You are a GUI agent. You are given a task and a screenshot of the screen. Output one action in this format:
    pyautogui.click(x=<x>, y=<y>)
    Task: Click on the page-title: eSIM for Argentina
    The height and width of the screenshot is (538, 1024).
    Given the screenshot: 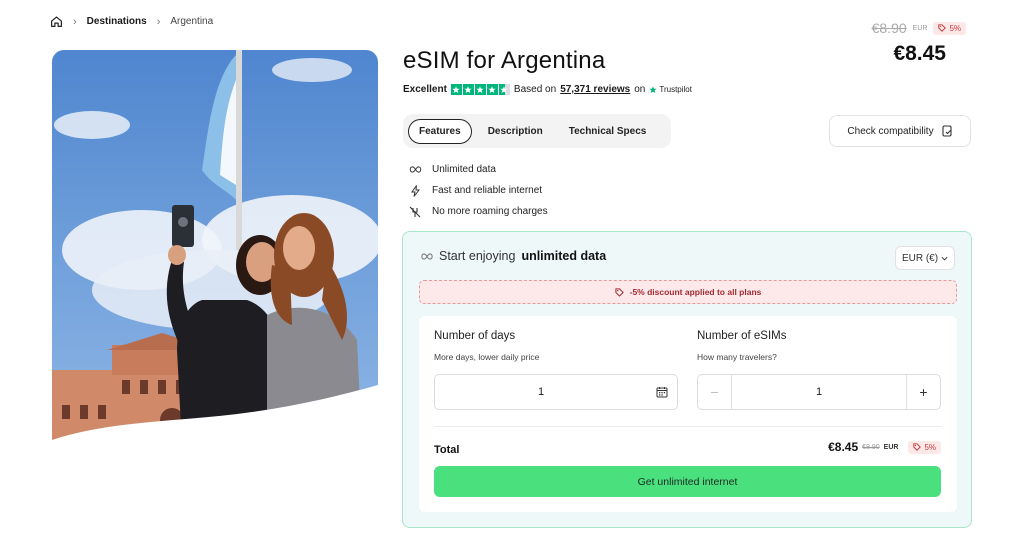 What is the action you would take?
    pyautogui.click(x=504, y=60)
    